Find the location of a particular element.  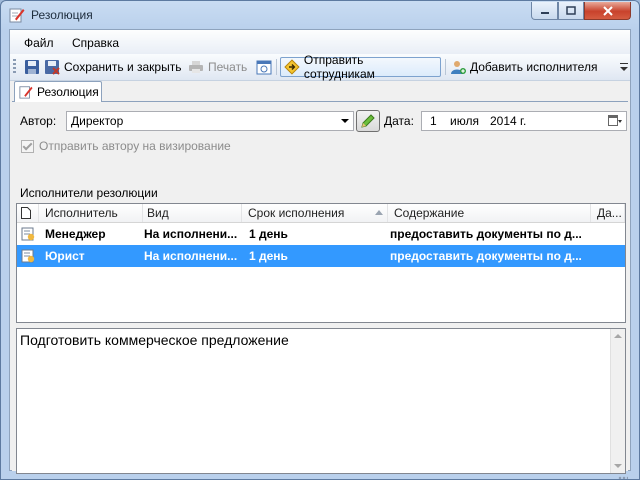

minimize-button is located at coordinates (544, 11).